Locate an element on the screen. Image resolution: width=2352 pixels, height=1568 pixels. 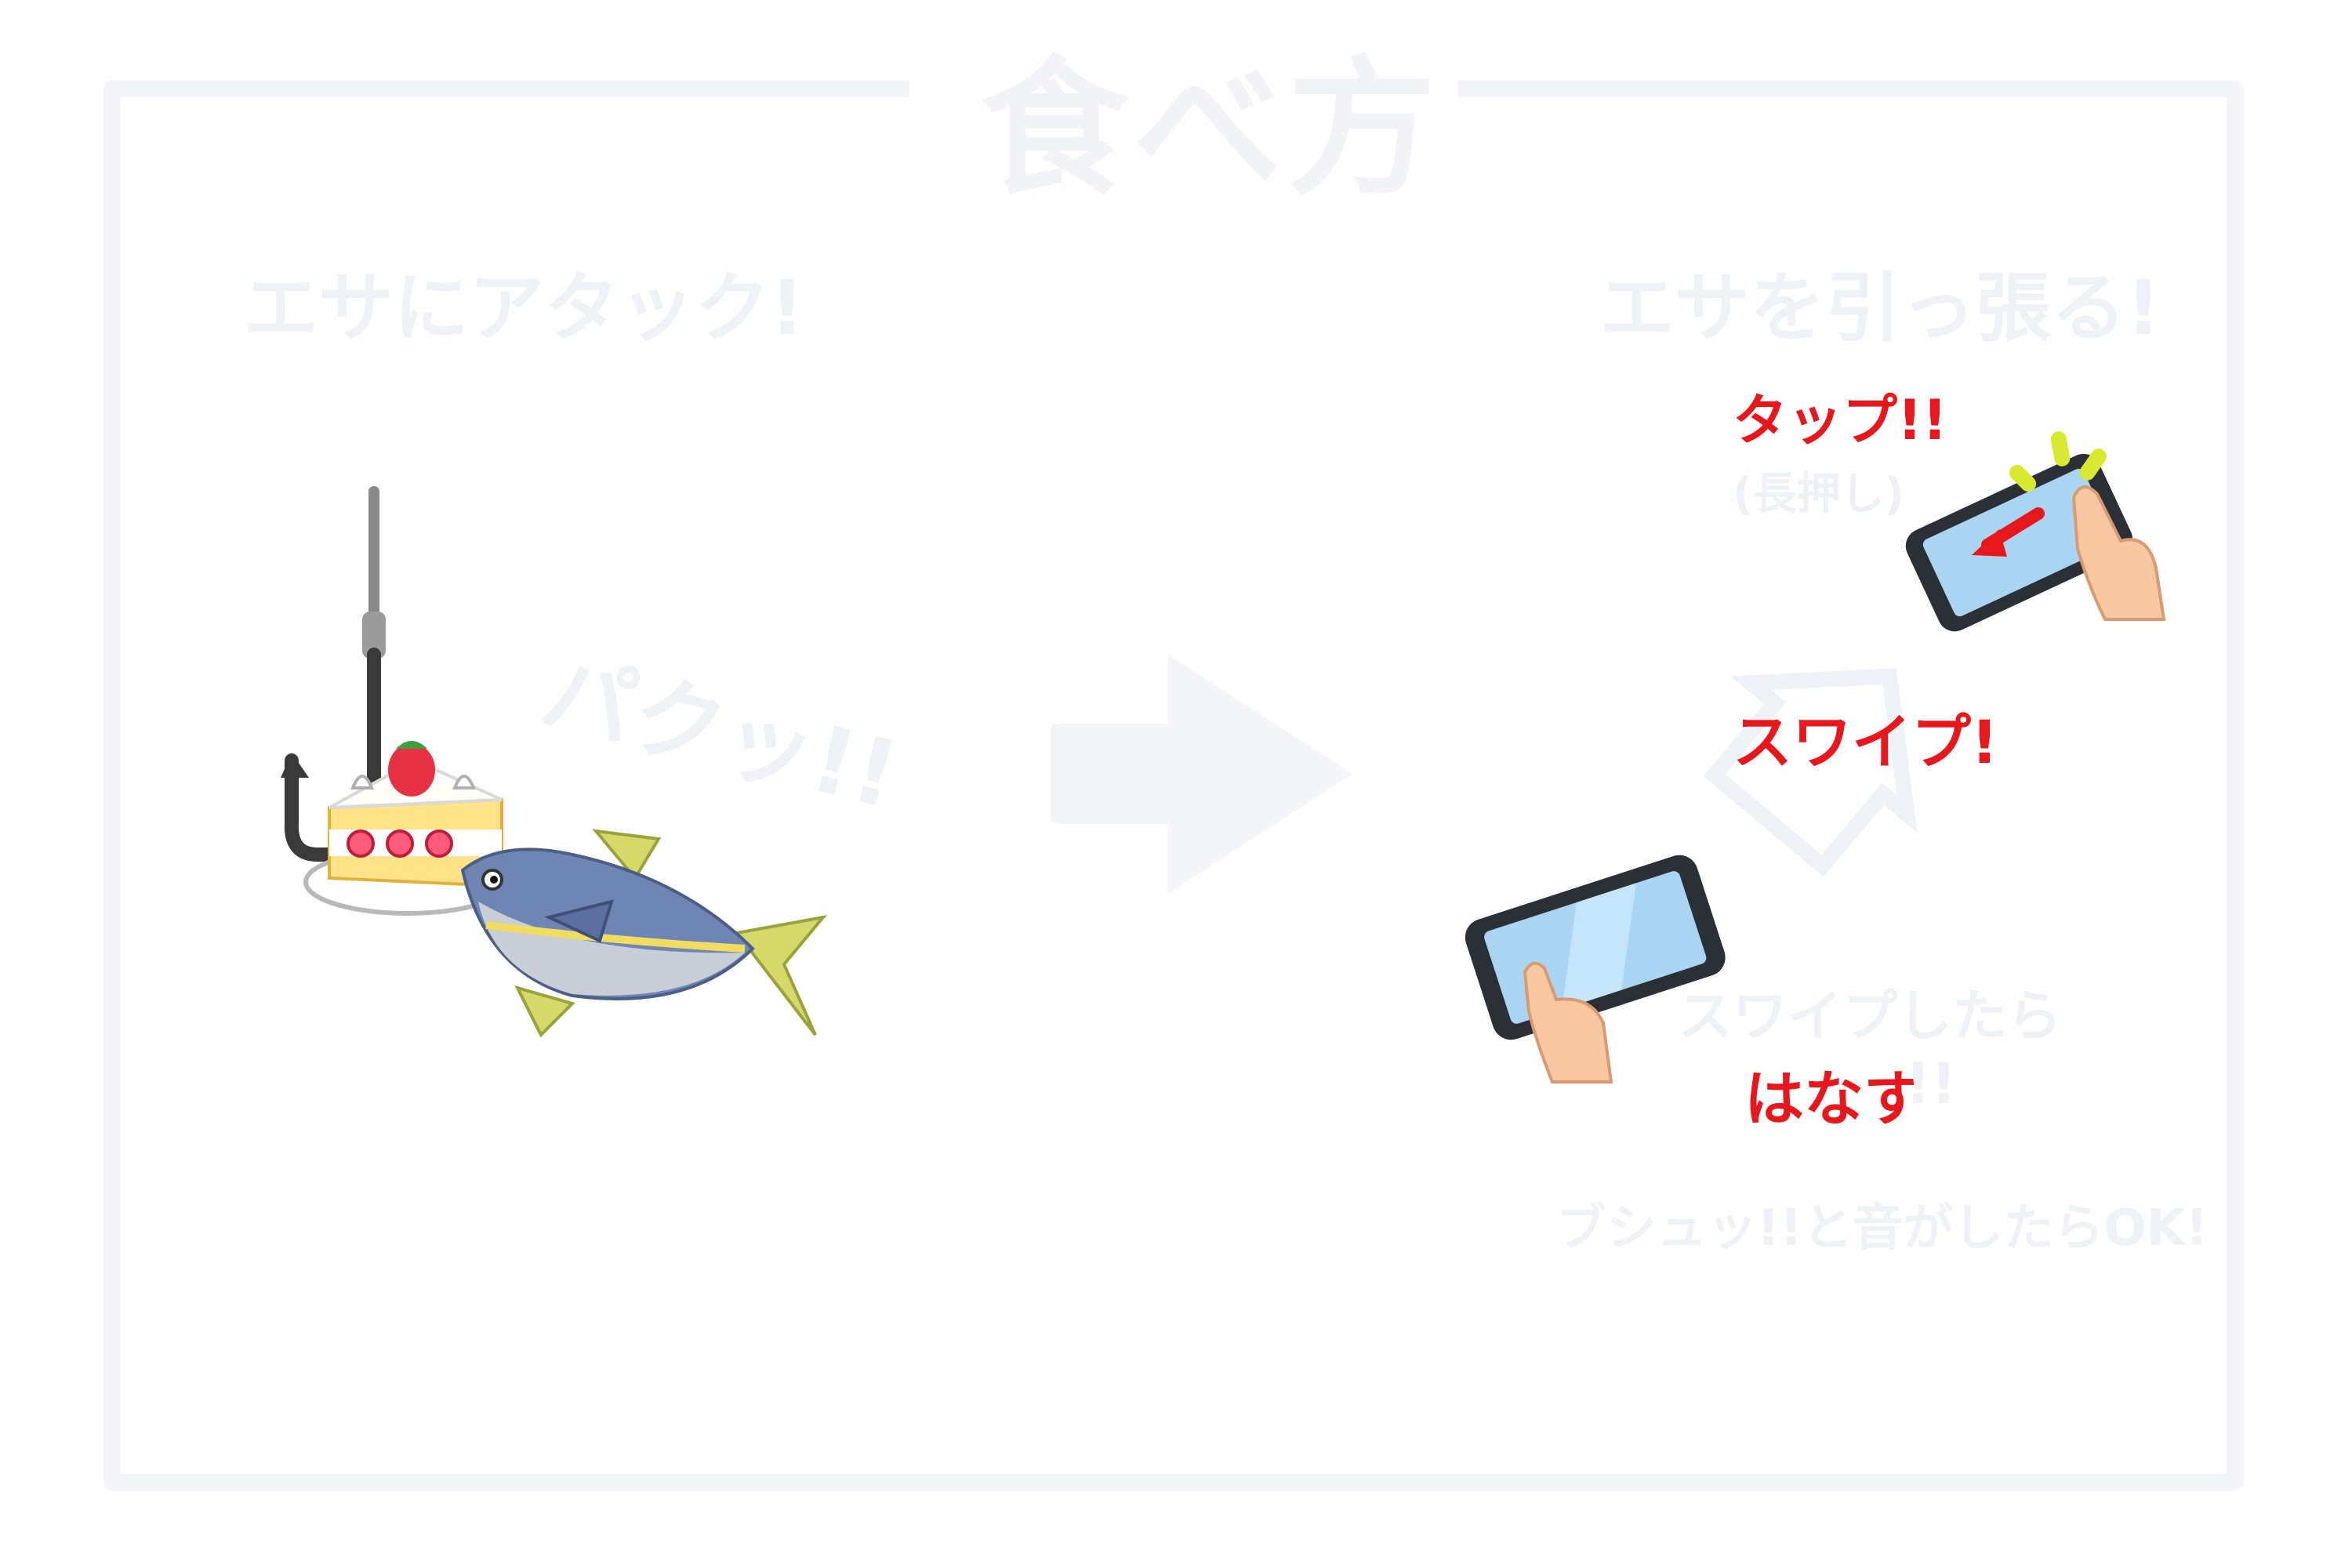
phone-tap-icon is located at coordinates (2036, 531).